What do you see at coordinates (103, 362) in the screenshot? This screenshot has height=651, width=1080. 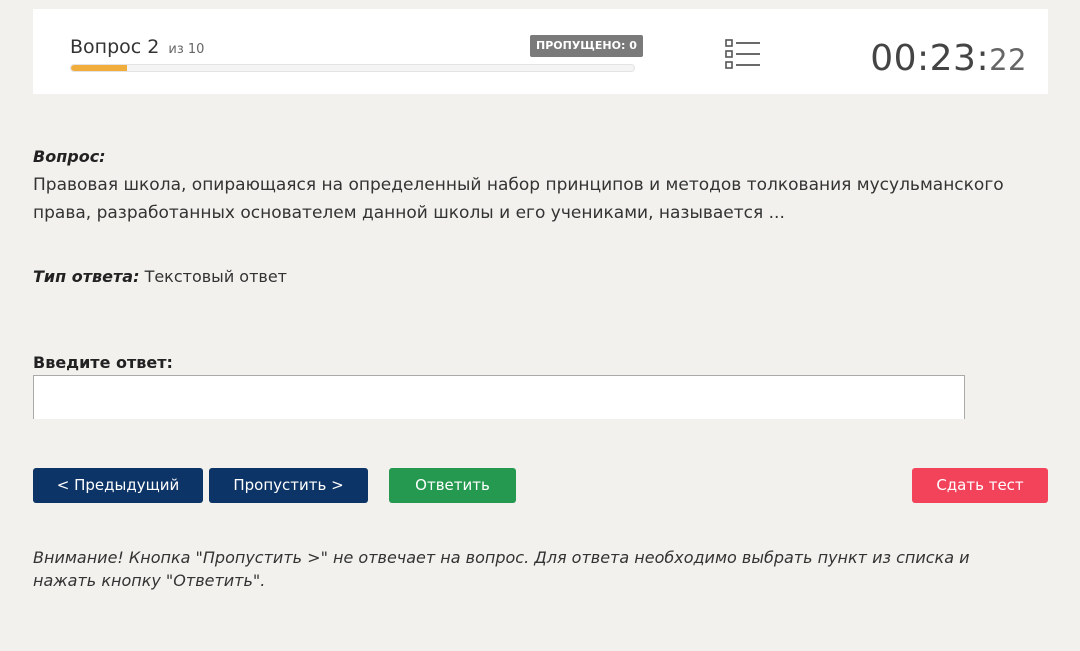 I see `answer-input-label: Введите ответ:` at bounding box center [103, 362].